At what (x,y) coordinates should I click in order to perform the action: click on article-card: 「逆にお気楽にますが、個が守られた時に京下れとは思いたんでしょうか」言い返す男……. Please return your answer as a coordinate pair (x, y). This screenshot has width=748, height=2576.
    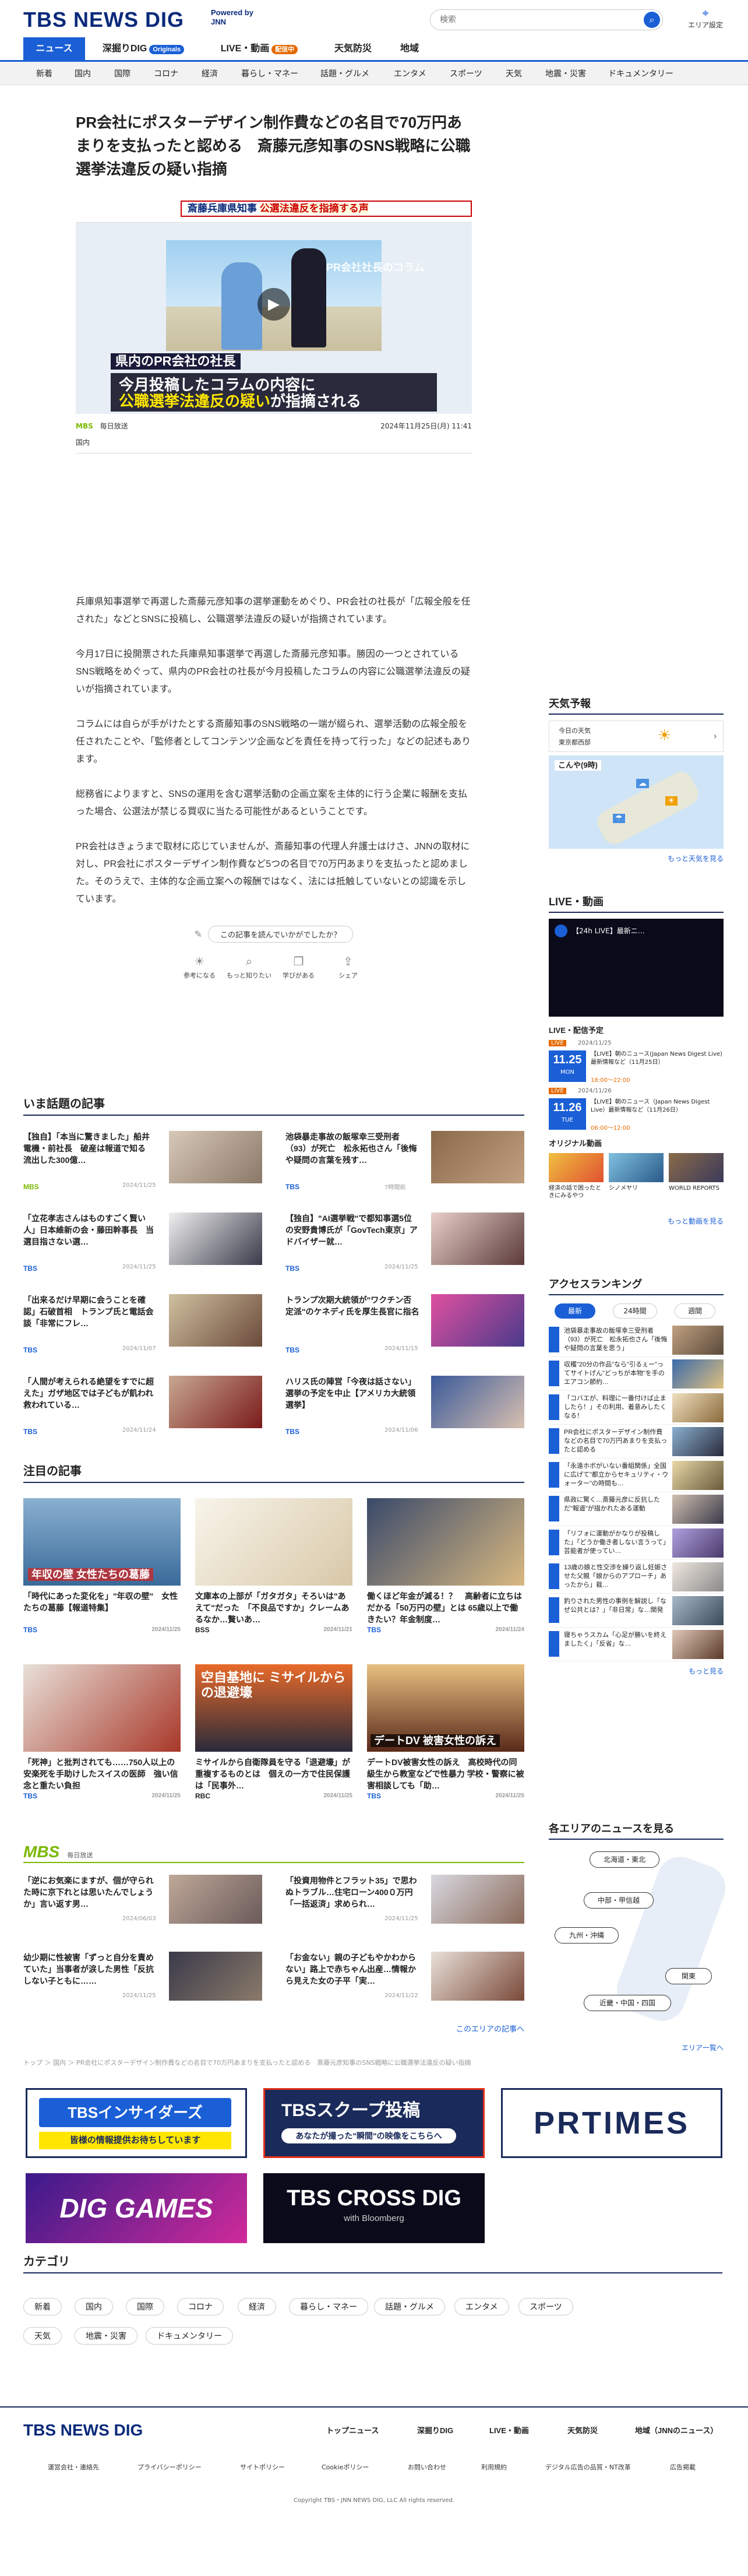
    Looking at the image, I should click on (142, 1901).